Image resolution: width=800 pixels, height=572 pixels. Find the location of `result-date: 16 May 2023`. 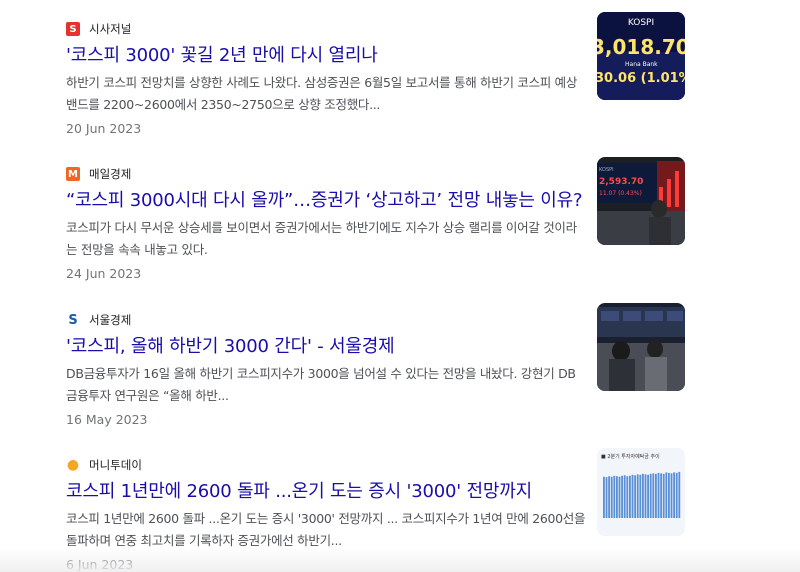

result-date: 16 May 2023 is located at coordinates (107, 419).